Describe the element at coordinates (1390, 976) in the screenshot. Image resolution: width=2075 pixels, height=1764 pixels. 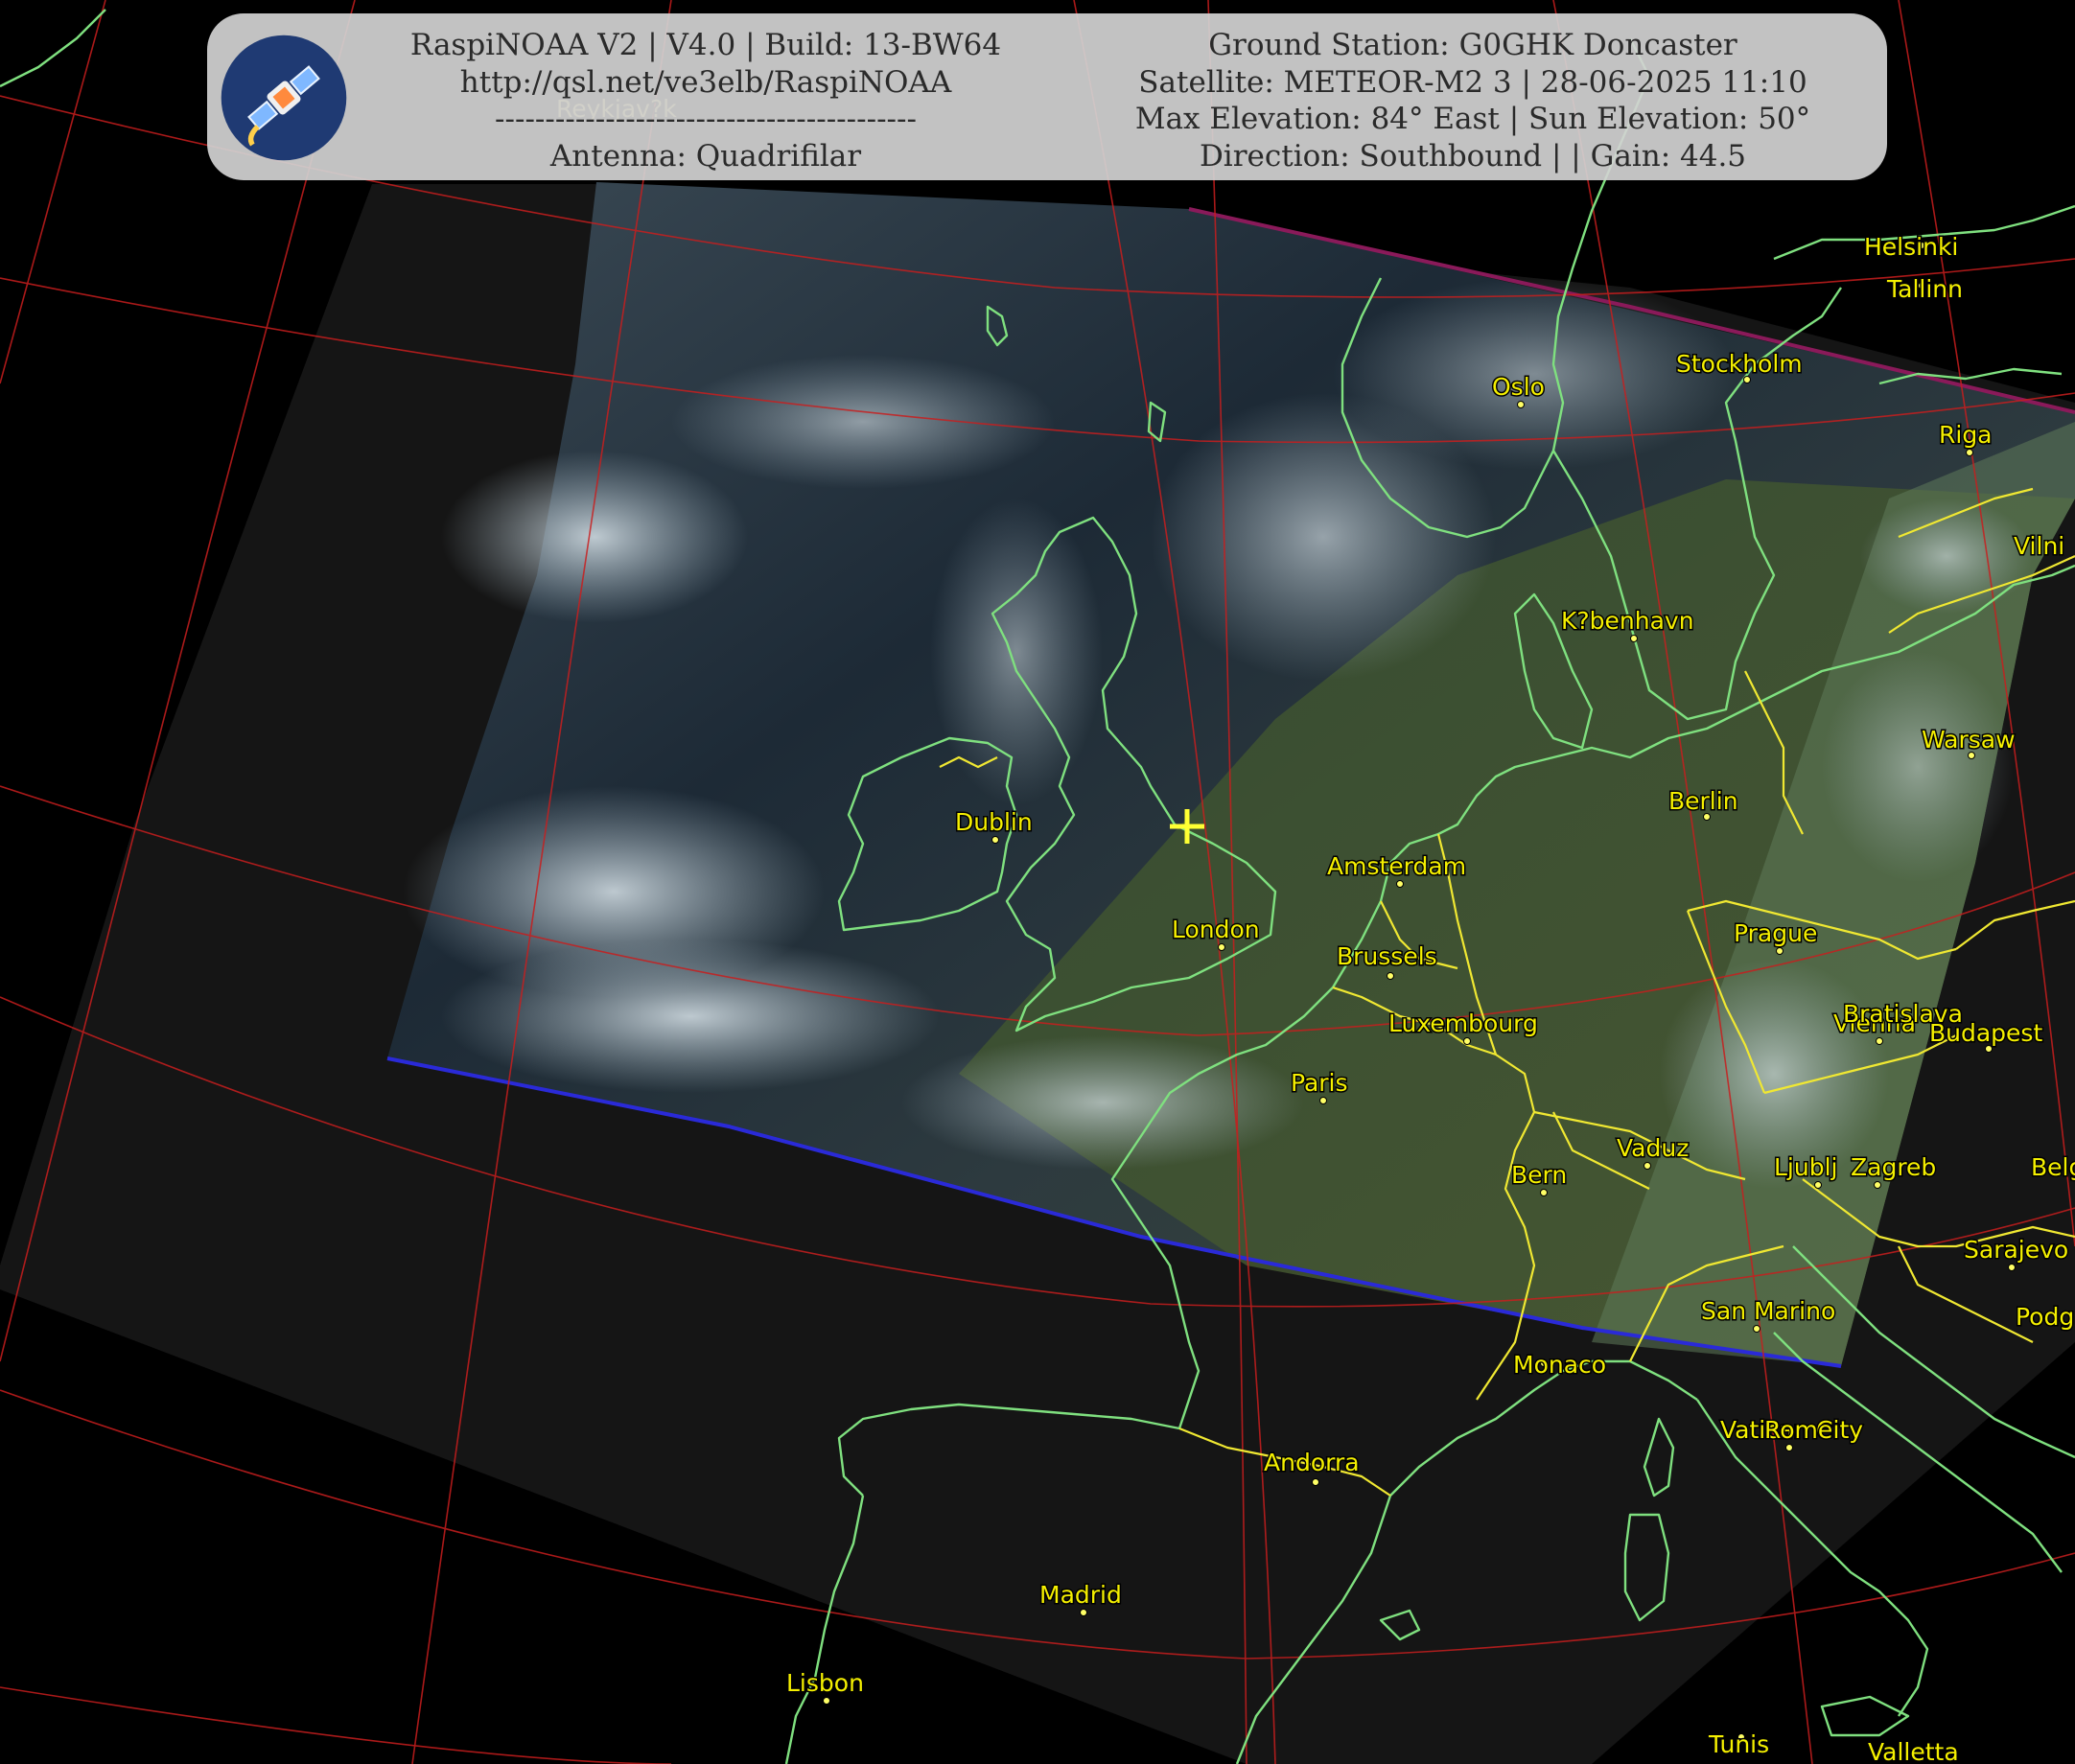
I see `city-dot-brussels` at that location.